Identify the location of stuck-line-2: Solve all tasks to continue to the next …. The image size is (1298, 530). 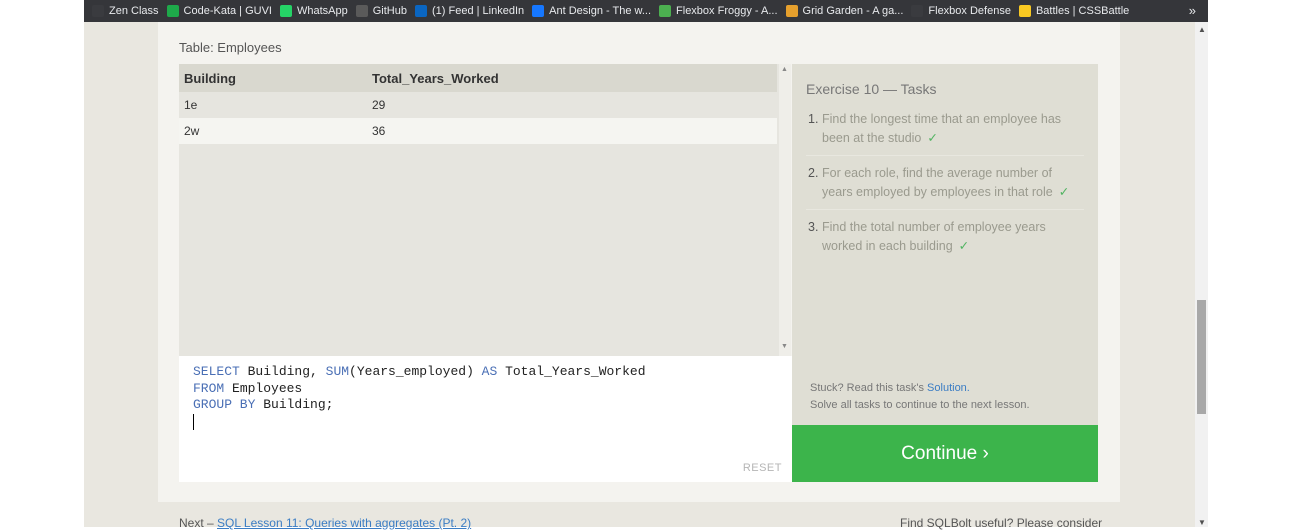
(920, 405).